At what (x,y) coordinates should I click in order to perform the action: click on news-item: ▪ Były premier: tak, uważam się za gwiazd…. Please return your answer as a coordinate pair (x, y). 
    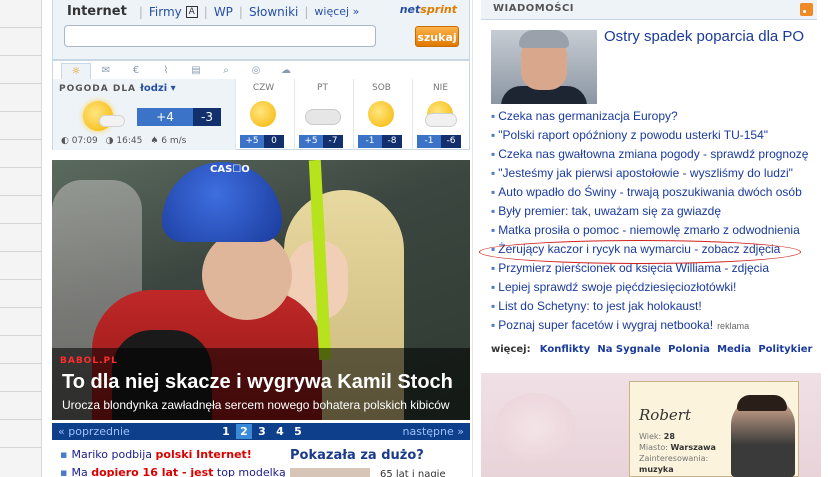
    Looking at the image, I should click on (657, 213).